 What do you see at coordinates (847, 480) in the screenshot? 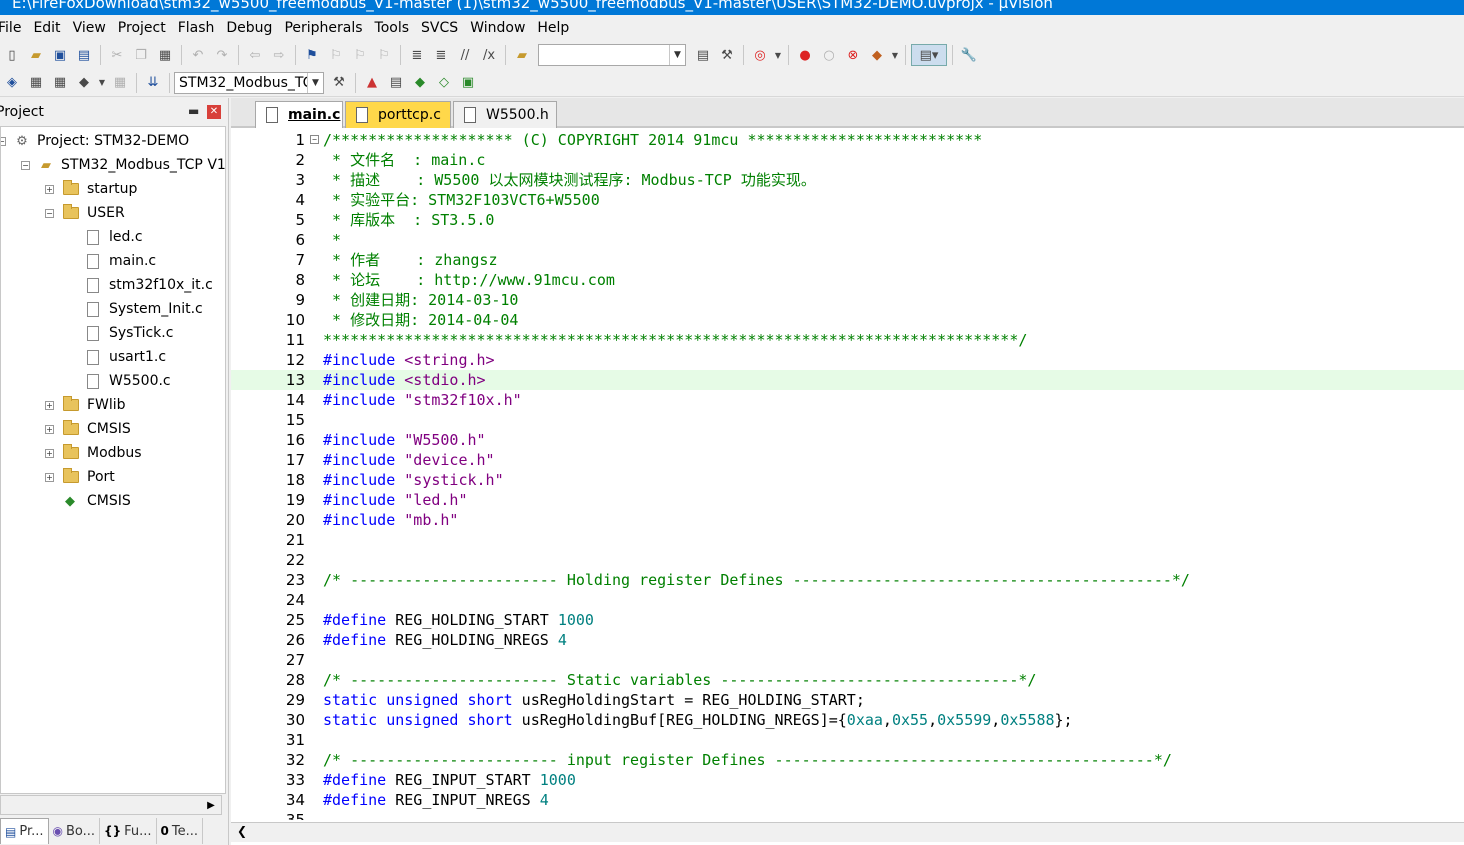
I see `code-line: 18 #include "systick.h"` at bounding box center [847, 480].